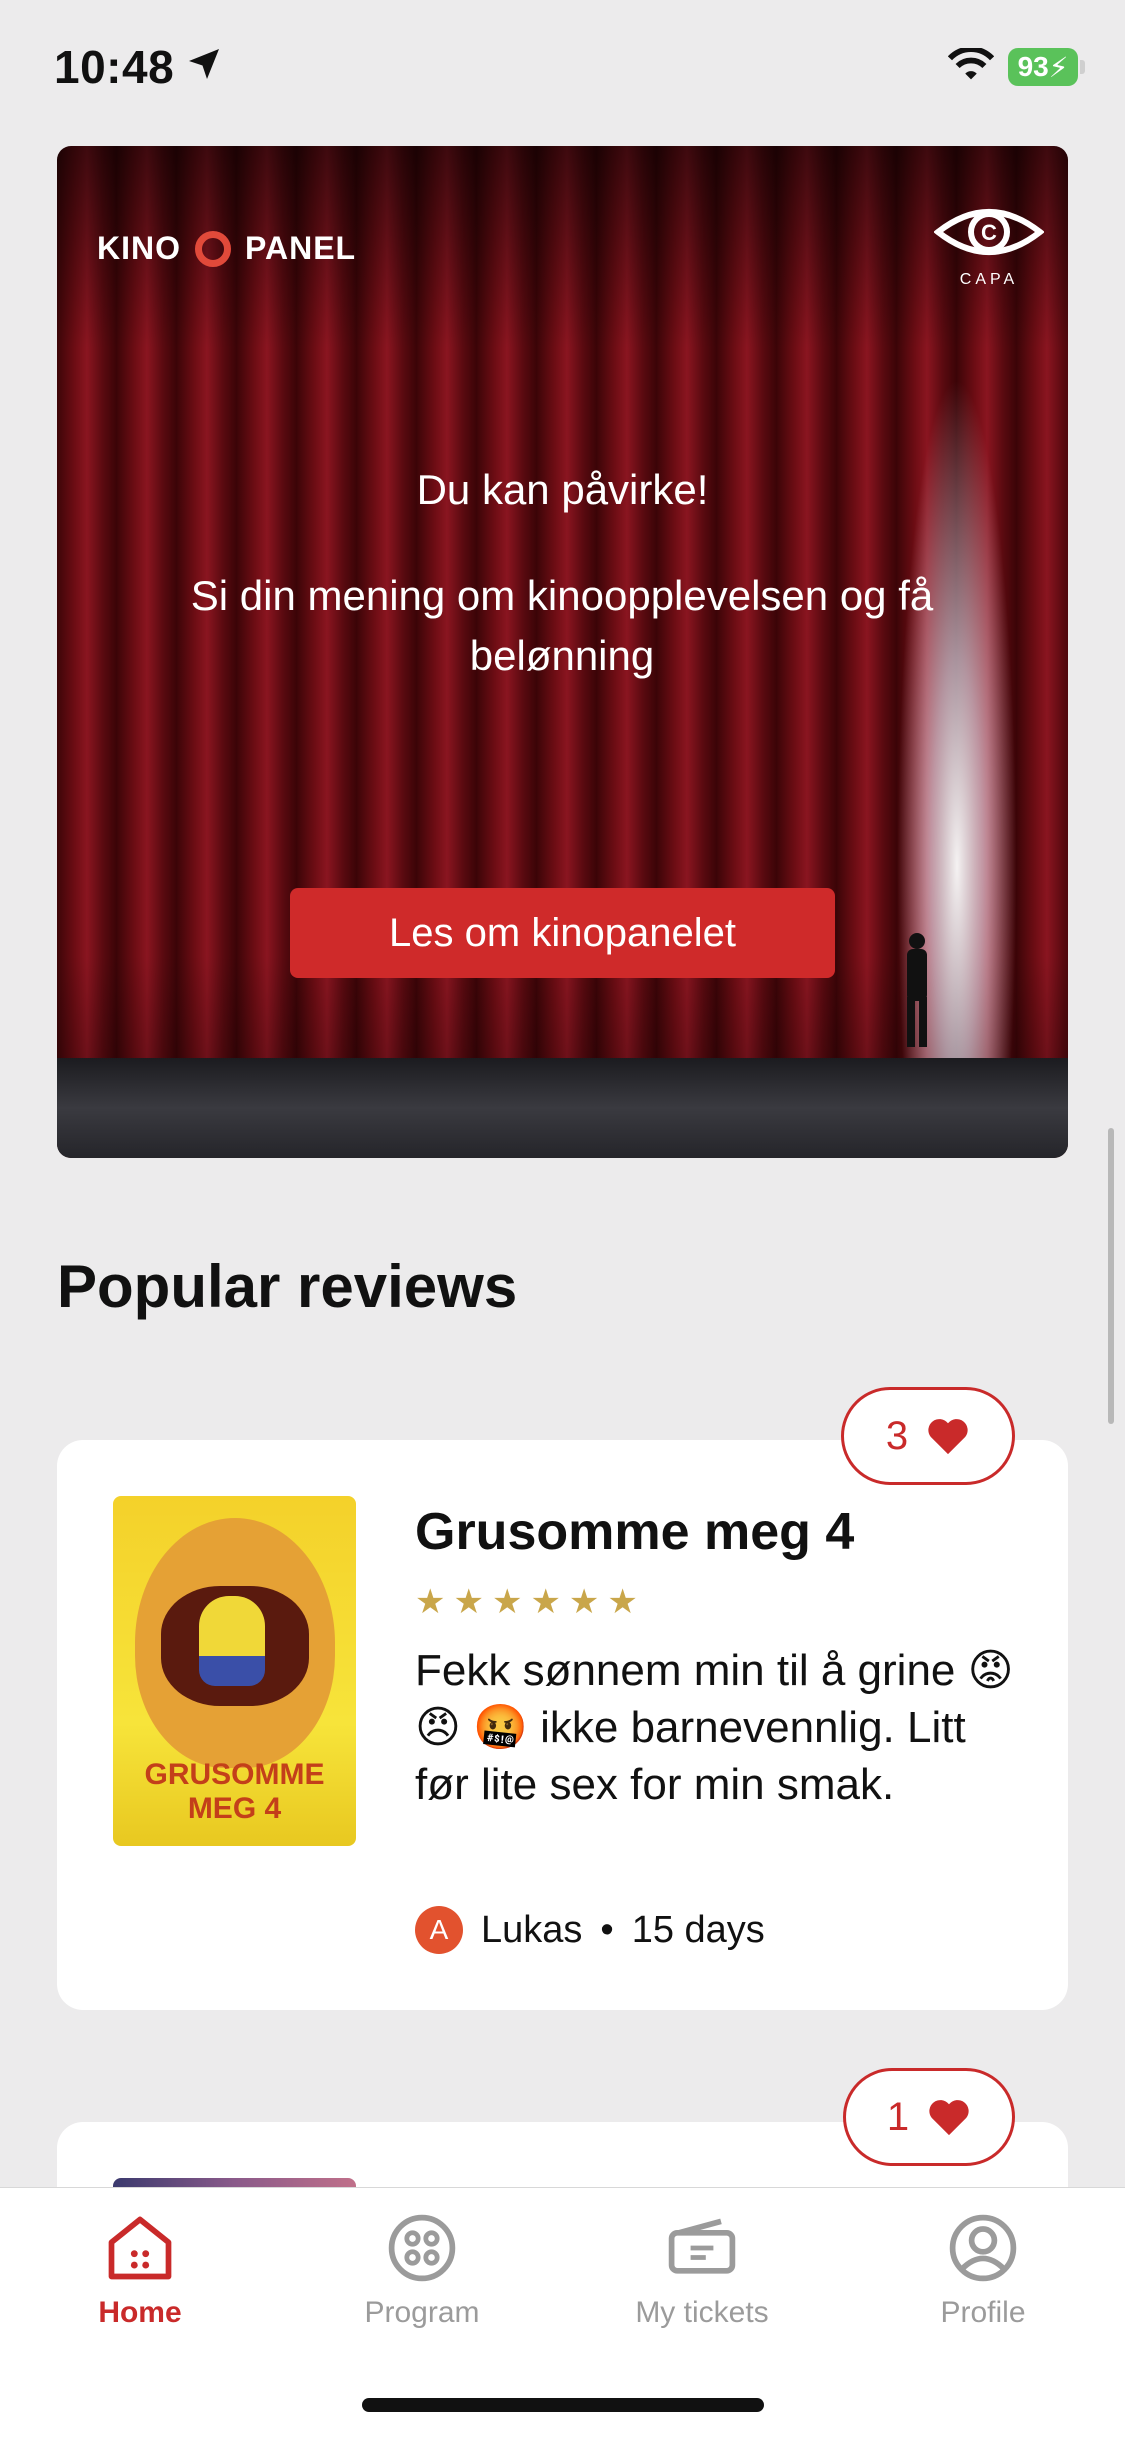 This screenshot has height=2437, width=1125. I want to click on tab-profile: Profile, so click(983, 2270).